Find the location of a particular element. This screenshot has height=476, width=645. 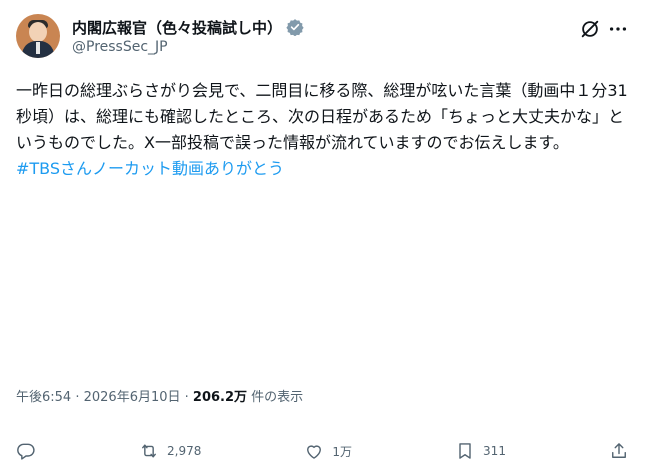

heart-icon is located at coordinates (314, 452).